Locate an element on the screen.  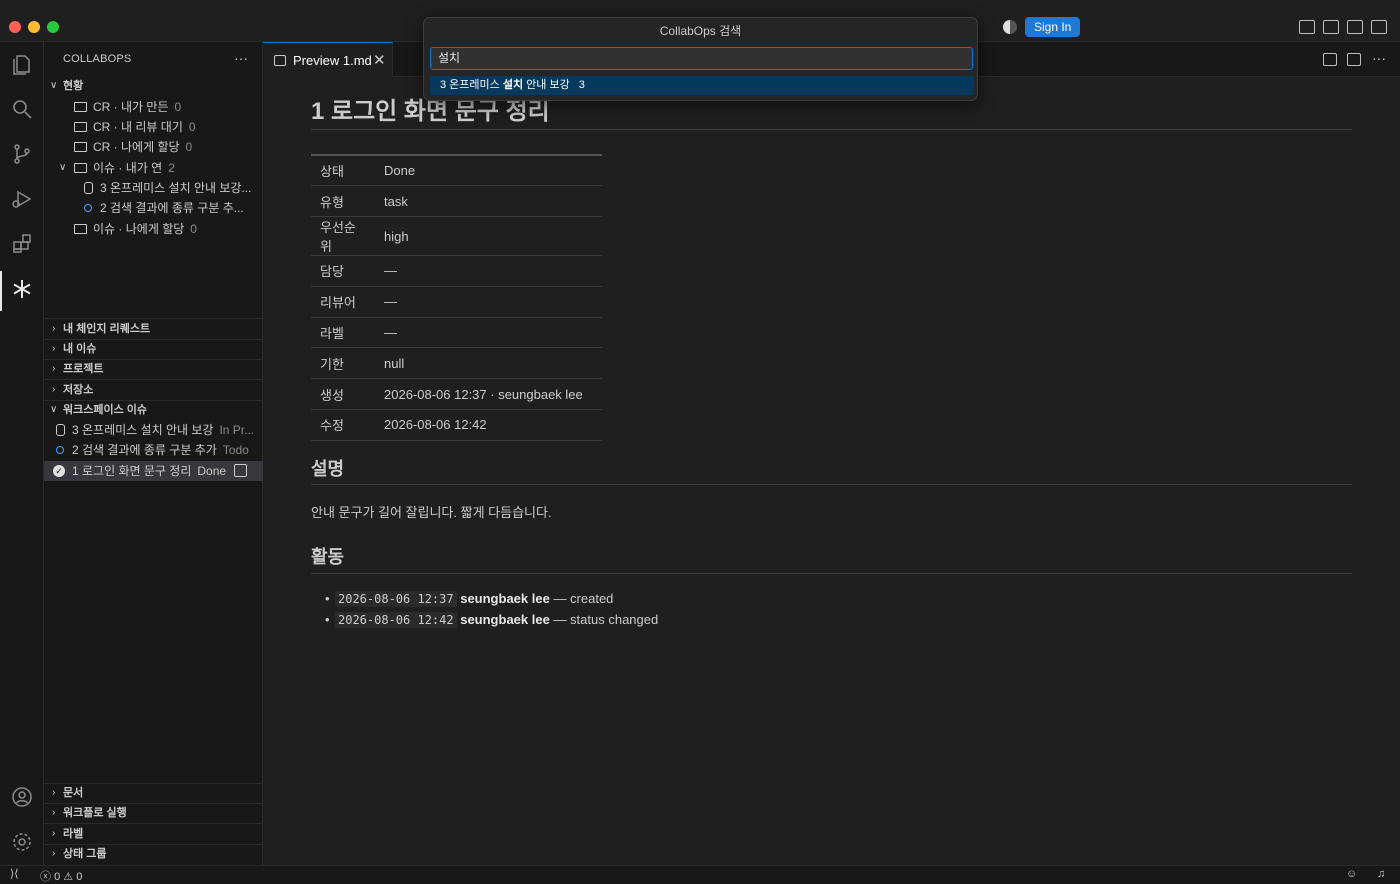
folder-count: 0 is located at coordinates (189, 147).